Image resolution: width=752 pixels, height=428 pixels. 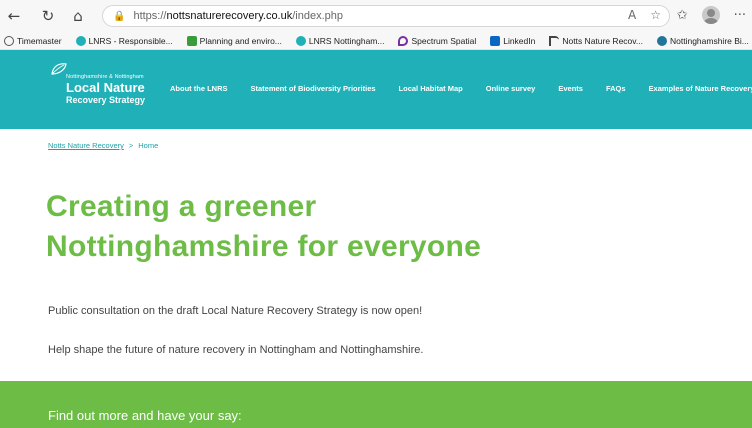 What do you see at coordinates (616, 88) in the screenshot?
I see `nav-faqs: FAQs` at bounding box center [616, 88].